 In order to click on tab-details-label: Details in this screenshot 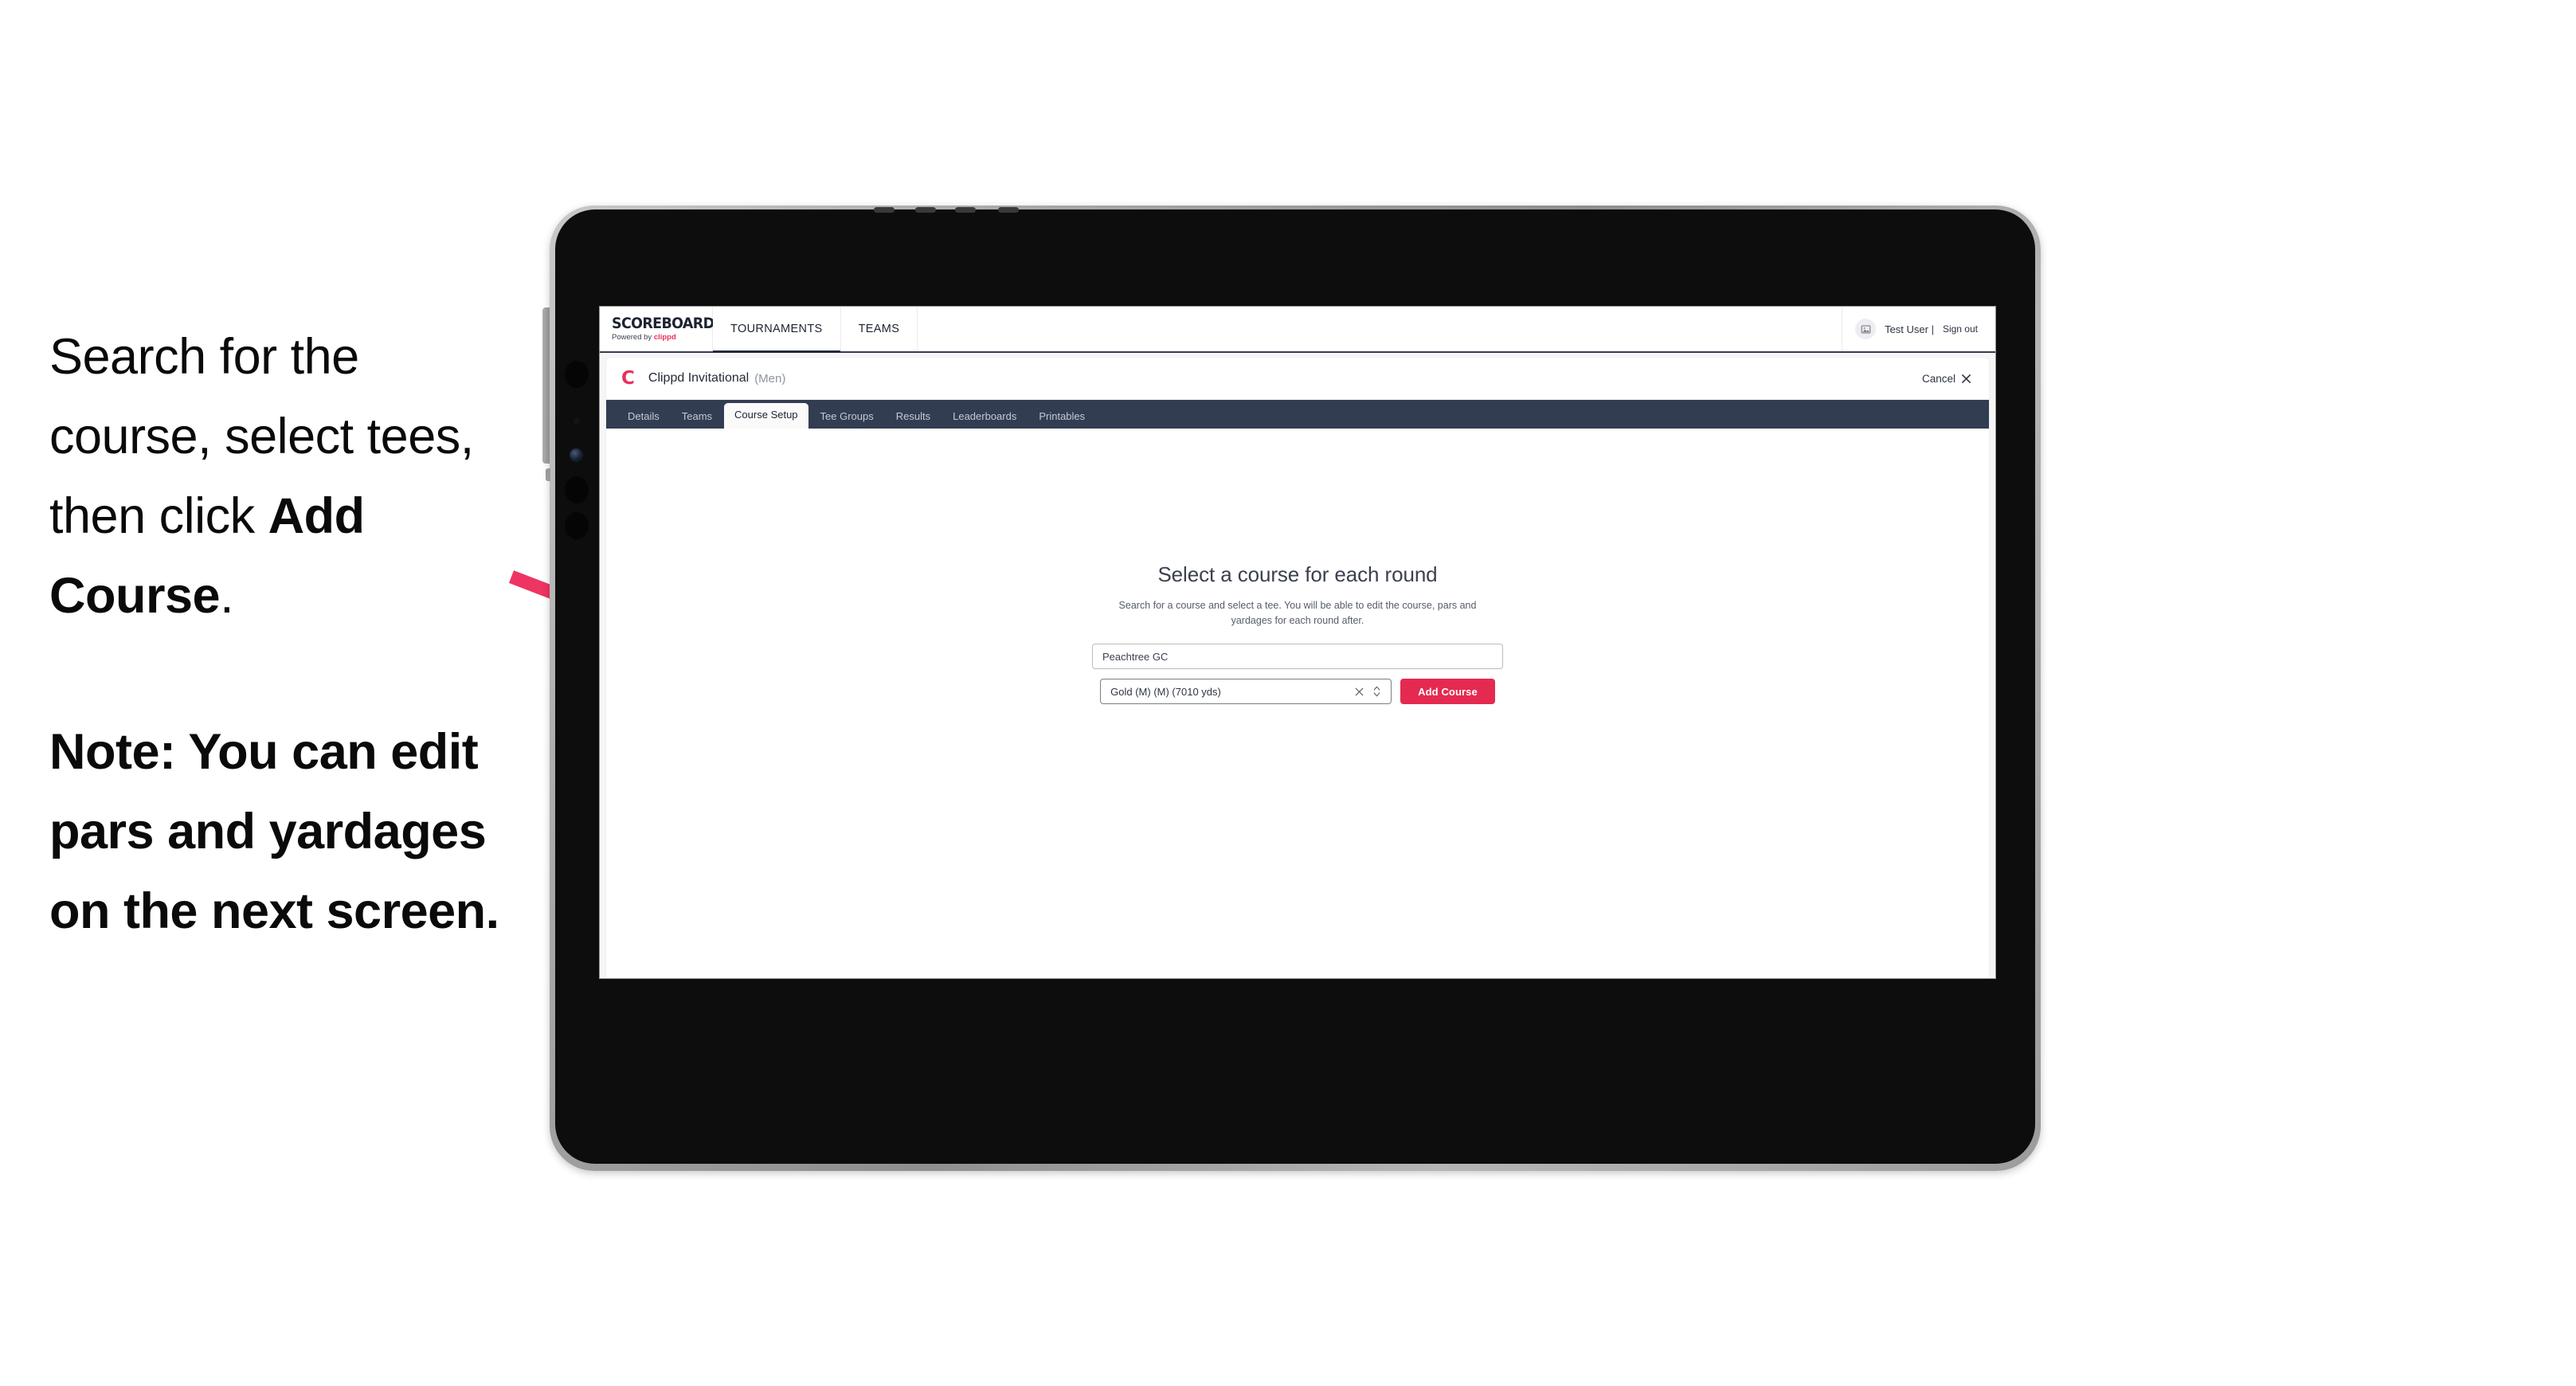, I will do `click(644, 416)`.